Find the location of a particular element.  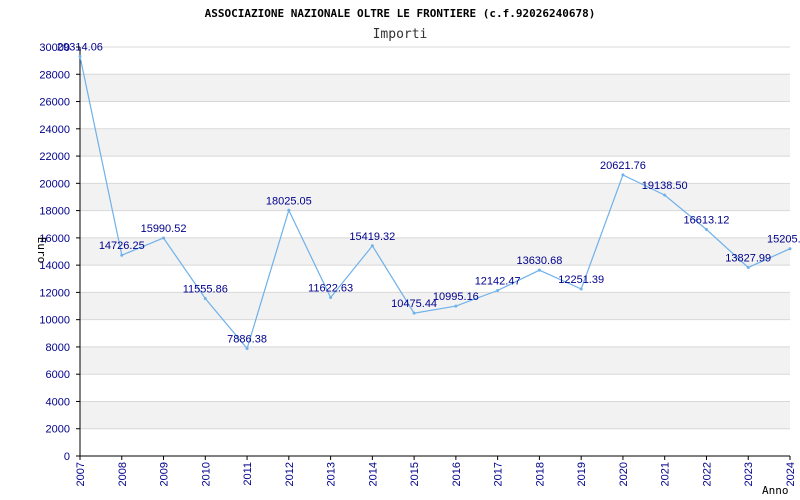

data-label: 7886.38 is located at coordinates (247, 339).